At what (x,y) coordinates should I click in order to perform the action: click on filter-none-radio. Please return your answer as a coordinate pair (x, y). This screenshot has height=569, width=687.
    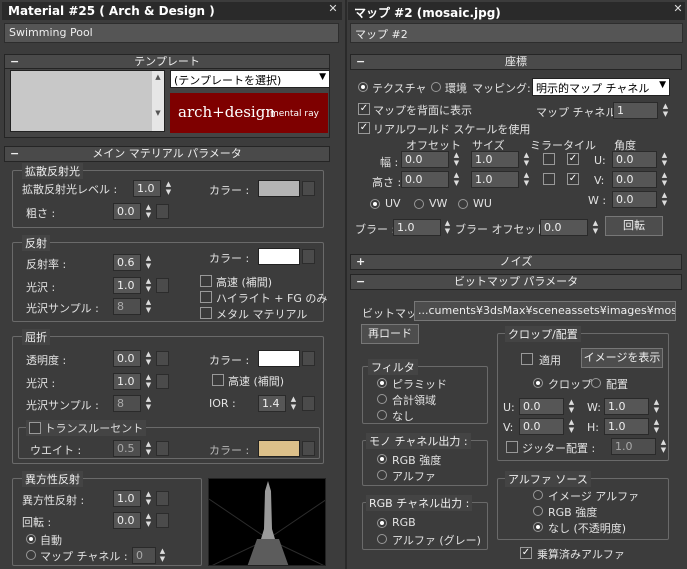
    Looking at the image, I should click on (382, 415).